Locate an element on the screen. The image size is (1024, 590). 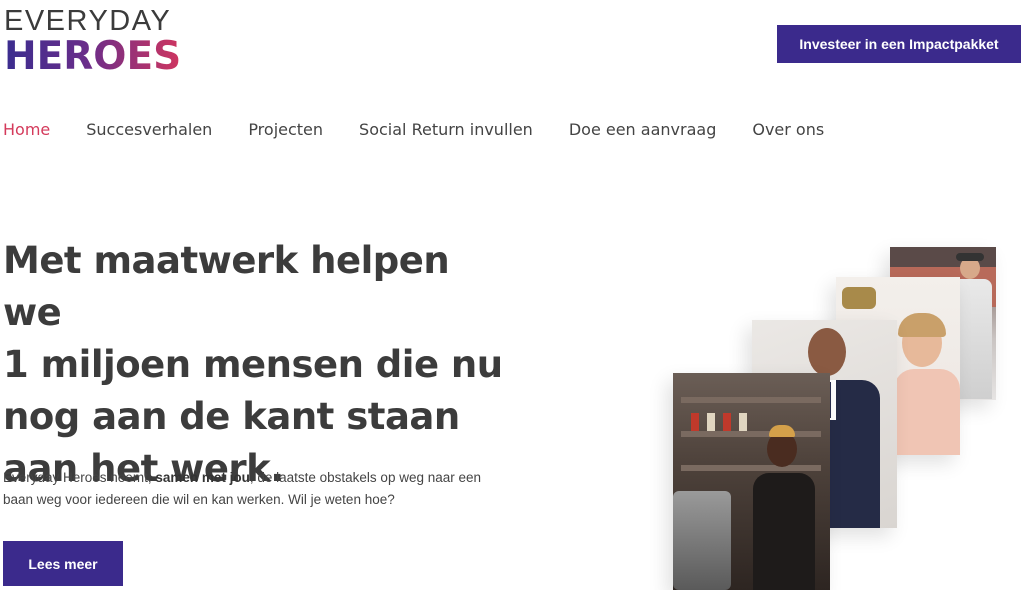
headline-line-1: Met maatwerk helpen we is located at coordinates (226, 286).